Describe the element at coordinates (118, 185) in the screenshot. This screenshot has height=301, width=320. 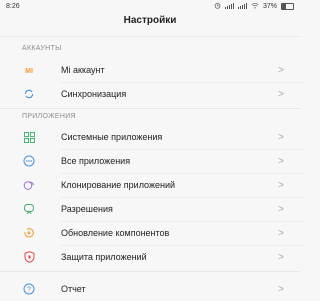
I see `settings-item-label: Клонирование приложений` at that location.